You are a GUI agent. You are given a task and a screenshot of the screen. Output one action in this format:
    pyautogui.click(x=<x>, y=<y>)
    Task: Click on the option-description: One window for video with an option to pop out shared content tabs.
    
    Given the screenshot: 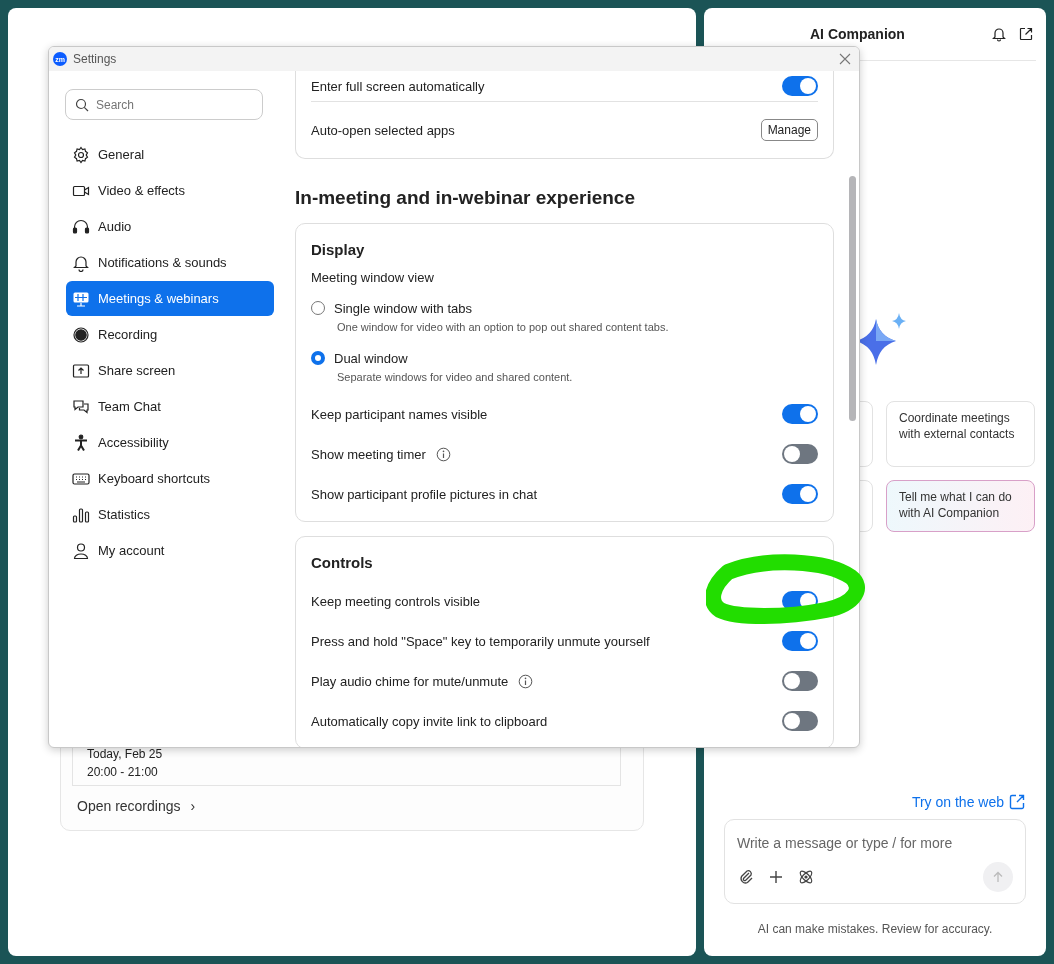 What is the action you would take?
    pyautogui.click(x=503, y=327)
    